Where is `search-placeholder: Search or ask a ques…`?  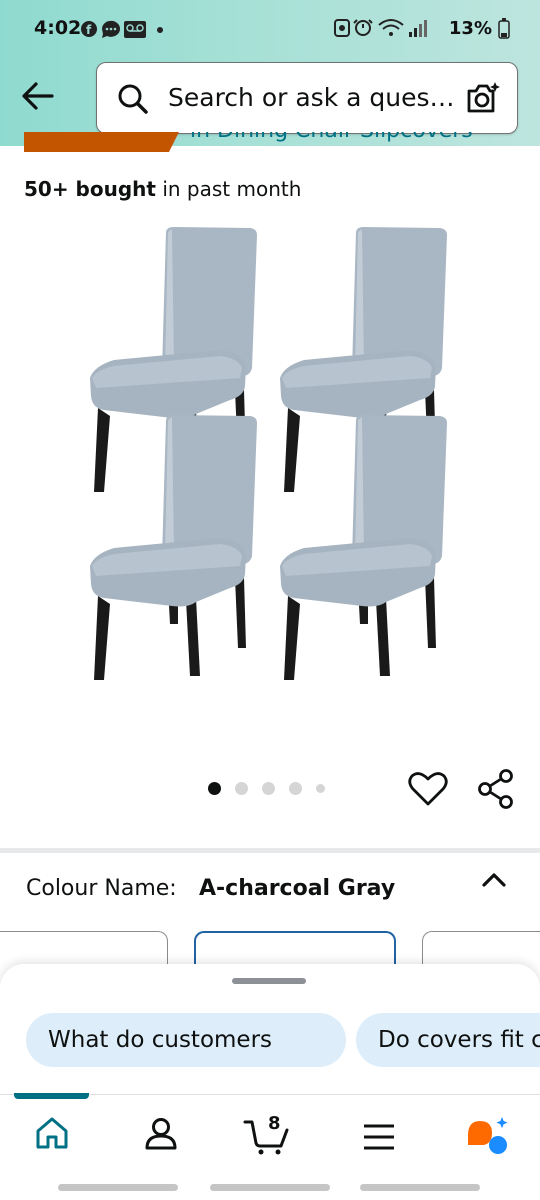 search-placeholder: Search or ask a ques… is located at coordinates (311, 97).